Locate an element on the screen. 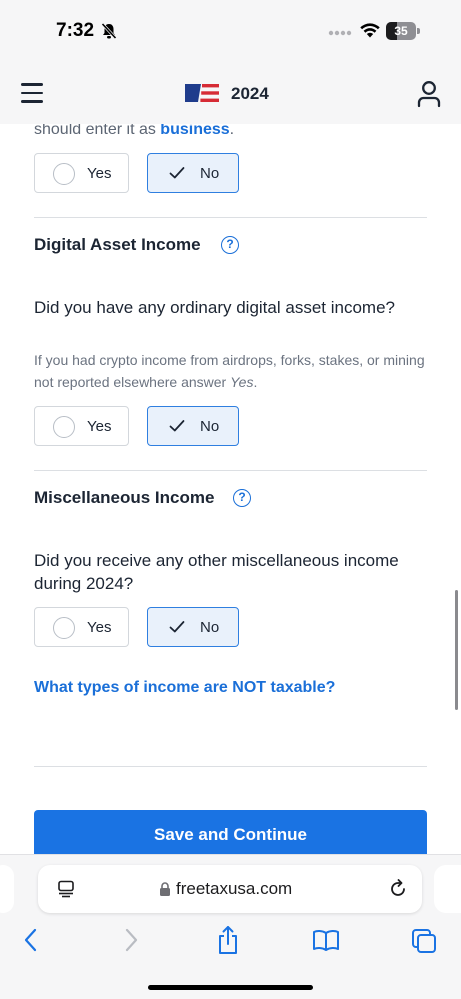 The width and height of the screenshot is (461, 999). digital-no-option: No is located at coordinates (193, 426).